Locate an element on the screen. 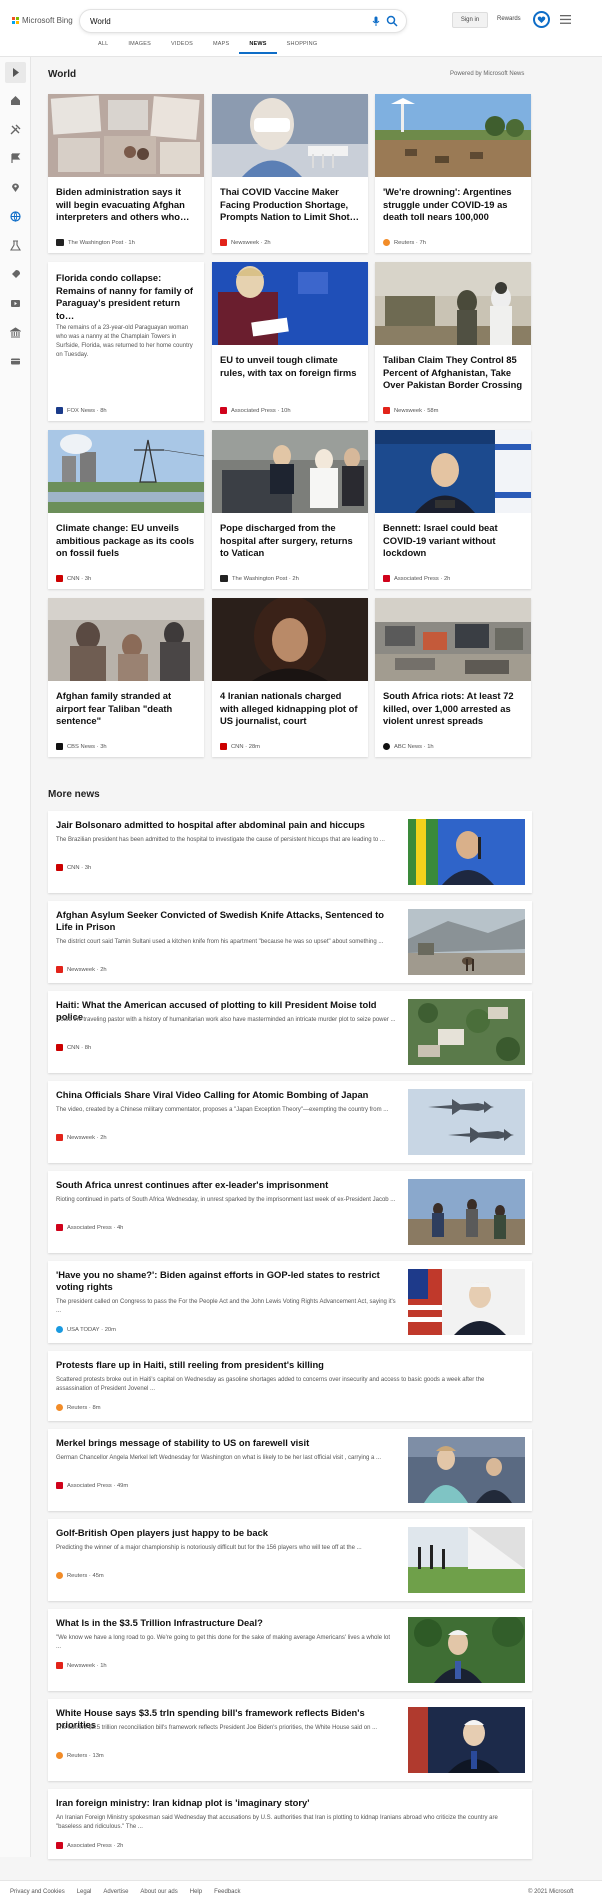 This screenshot has height=1903, width=602. hamburger-menu-icon is located at coordinates (565, 19).